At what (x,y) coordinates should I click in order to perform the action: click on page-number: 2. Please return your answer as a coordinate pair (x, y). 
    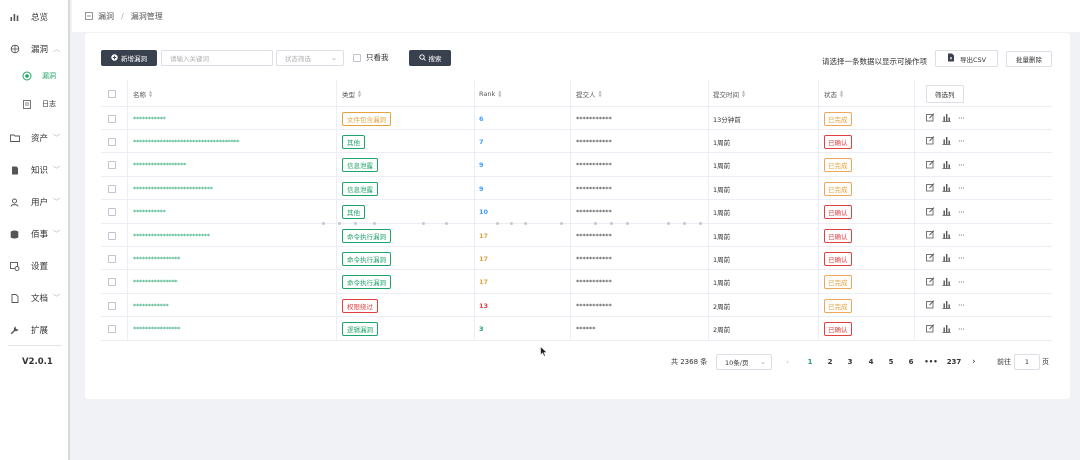
    Looking at the image, I should click on (830, 362).